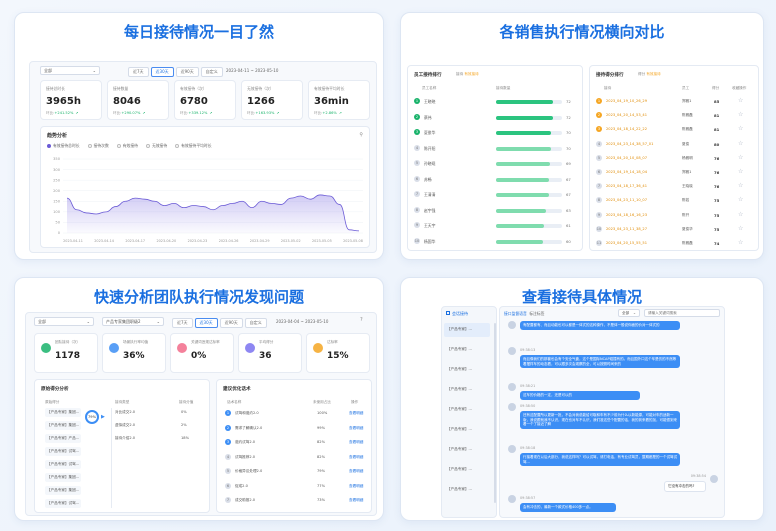  Describe the element at coordinates (162, 72) in the screenshot. I see `tab-30d: 近30天` at that location.